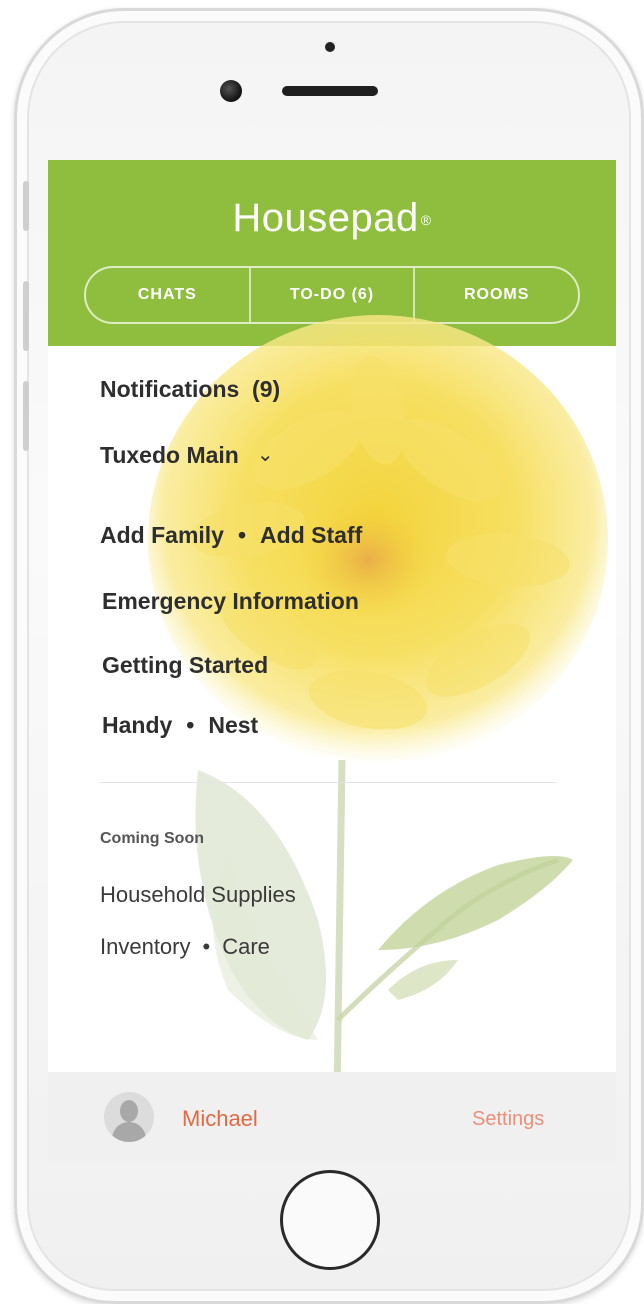  I want to click on home-button, so click(330, 1220).